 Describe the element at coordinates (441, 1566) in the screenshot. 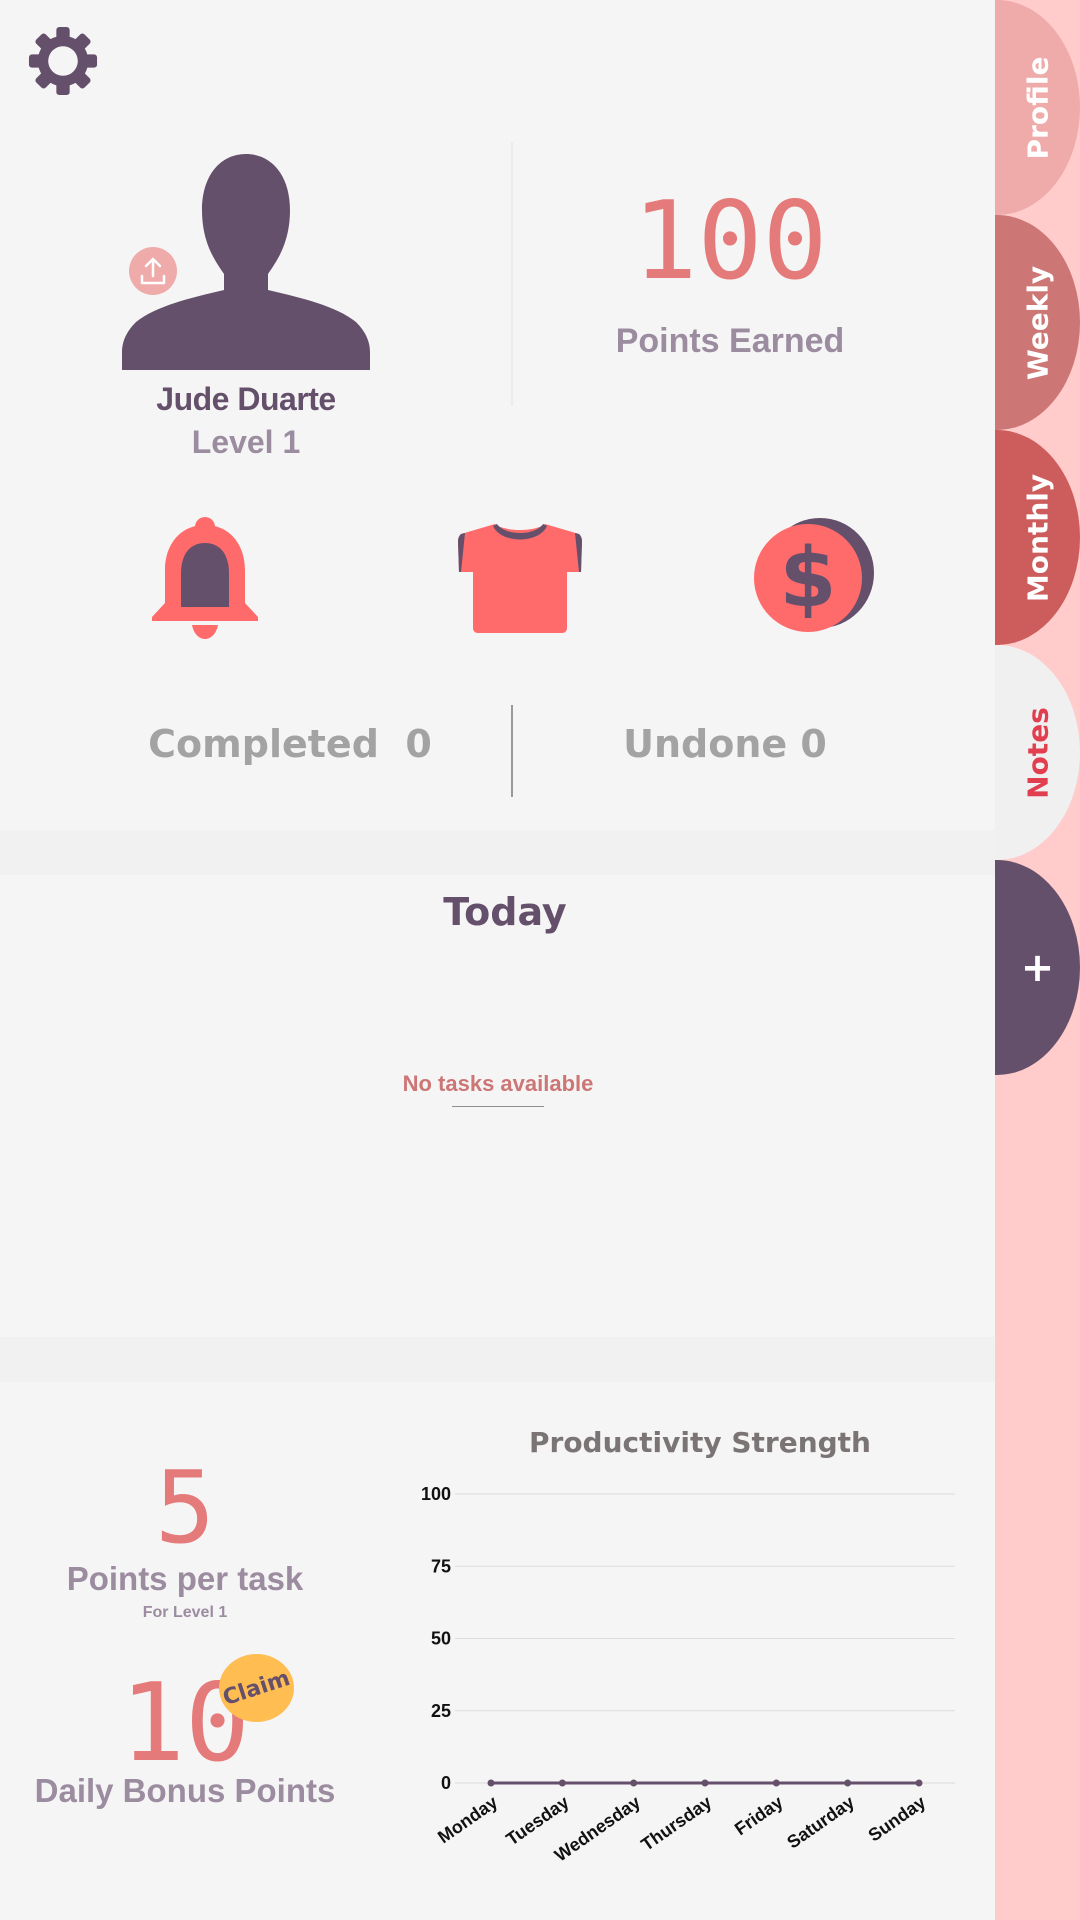

I see `y-tick-label: 75` at that location.